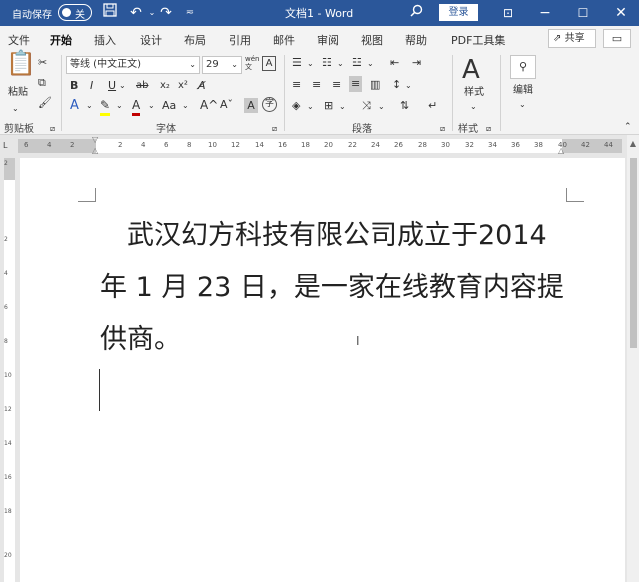 The height and width of the screenshot is (582, 639). What do you see at coordinates (42, 63) in the screenshot?
I see `cut-icon: ✂` at bounding box center [42, 63].